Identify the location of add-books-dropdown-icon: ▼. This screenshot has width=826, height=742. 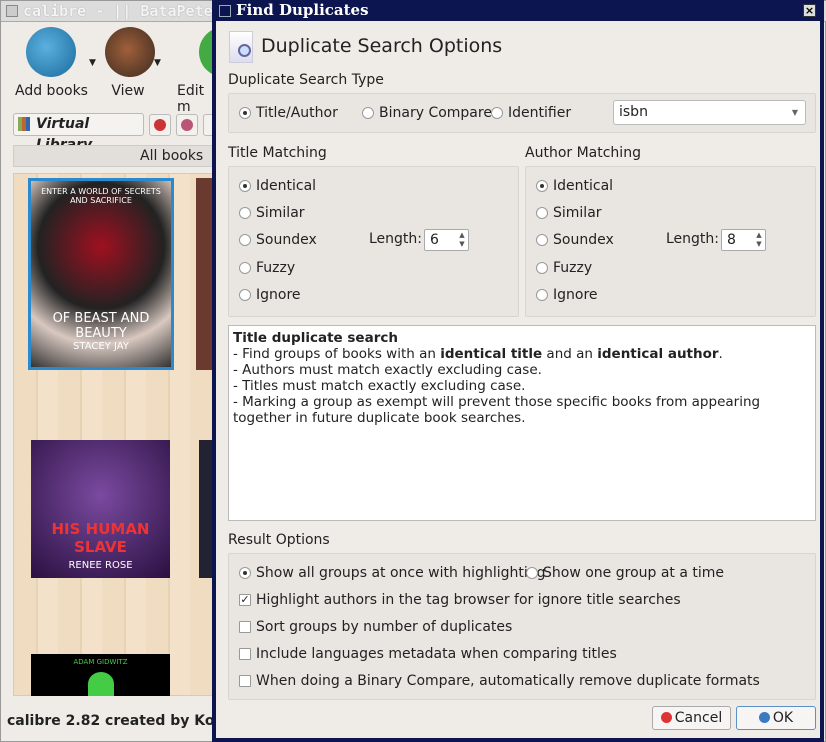
(92, 63).